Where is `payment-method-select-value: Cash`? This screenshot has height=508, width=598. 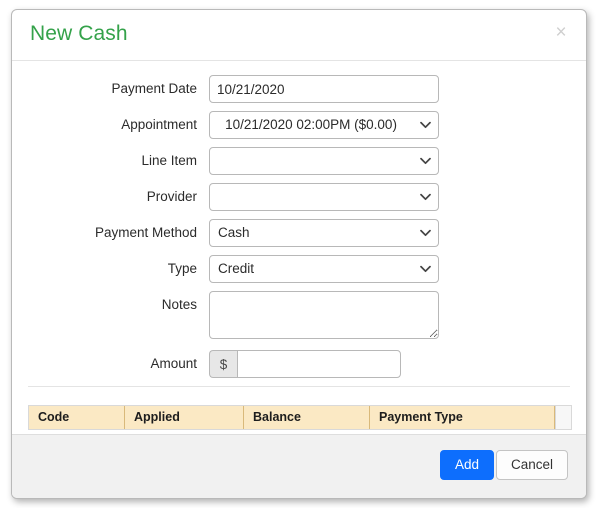
payment-method-select-value: Cash is located at coordinates (234, 232).